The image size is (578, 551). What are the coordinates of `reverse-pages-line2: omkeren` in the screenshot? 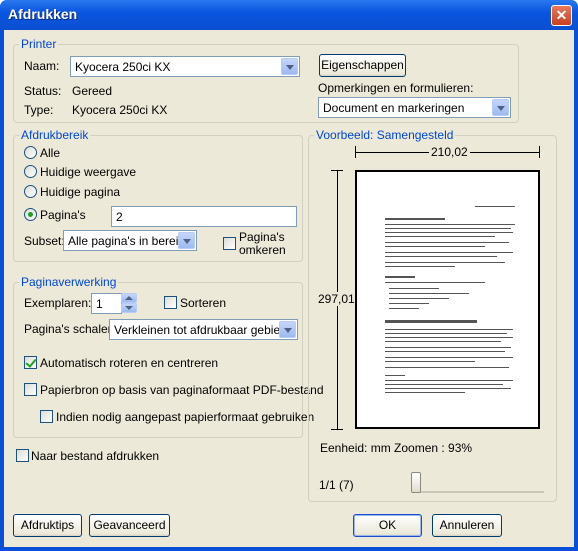 It's located at (262, 250).